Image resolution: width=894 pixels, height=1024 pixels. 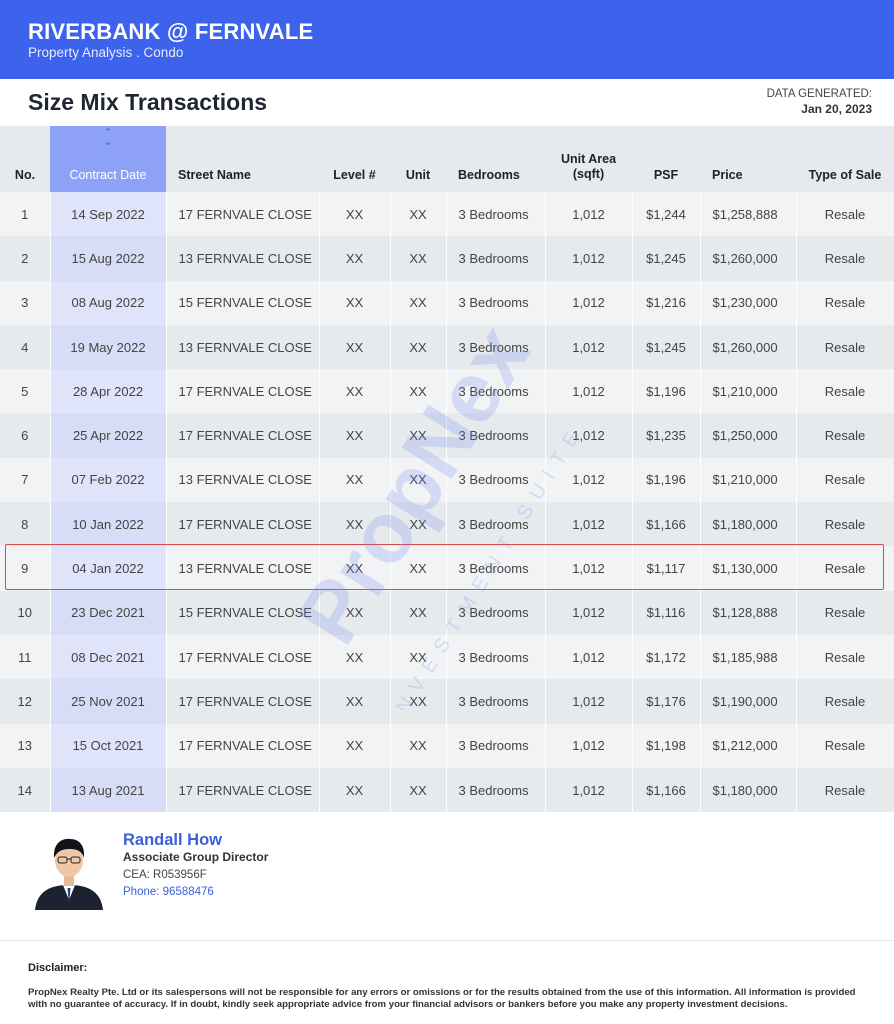 I want to click on cell-price: $1,250,000, so click(x=748, y=435).